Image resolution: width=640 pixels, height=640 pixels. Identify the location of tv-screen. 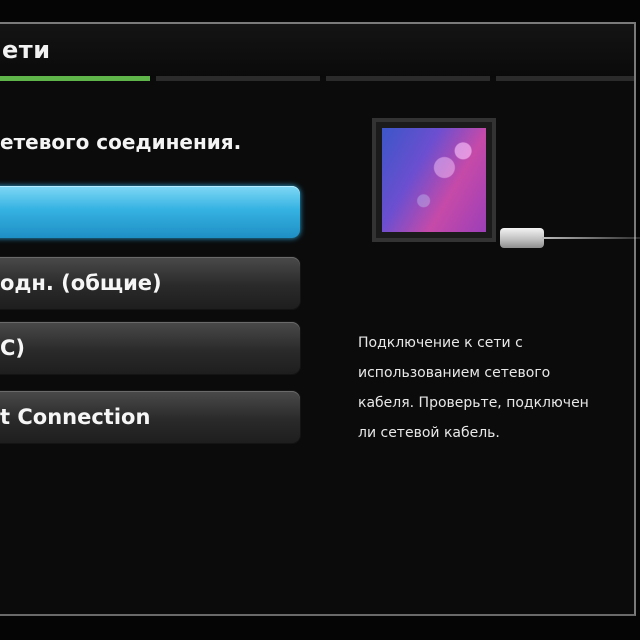
(434, 180).